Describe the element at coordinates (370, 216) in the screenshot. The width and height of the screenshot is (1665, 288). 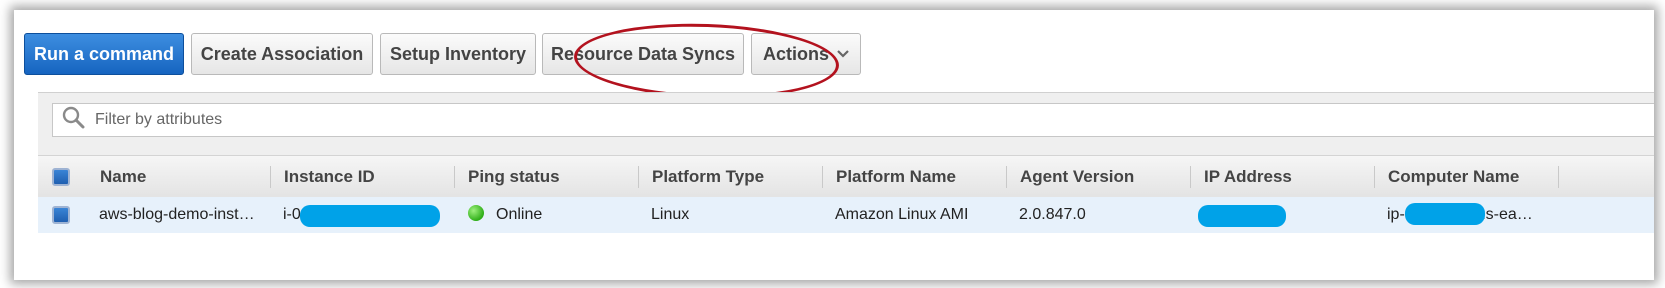
I see `redacted-instance-id` at that location.